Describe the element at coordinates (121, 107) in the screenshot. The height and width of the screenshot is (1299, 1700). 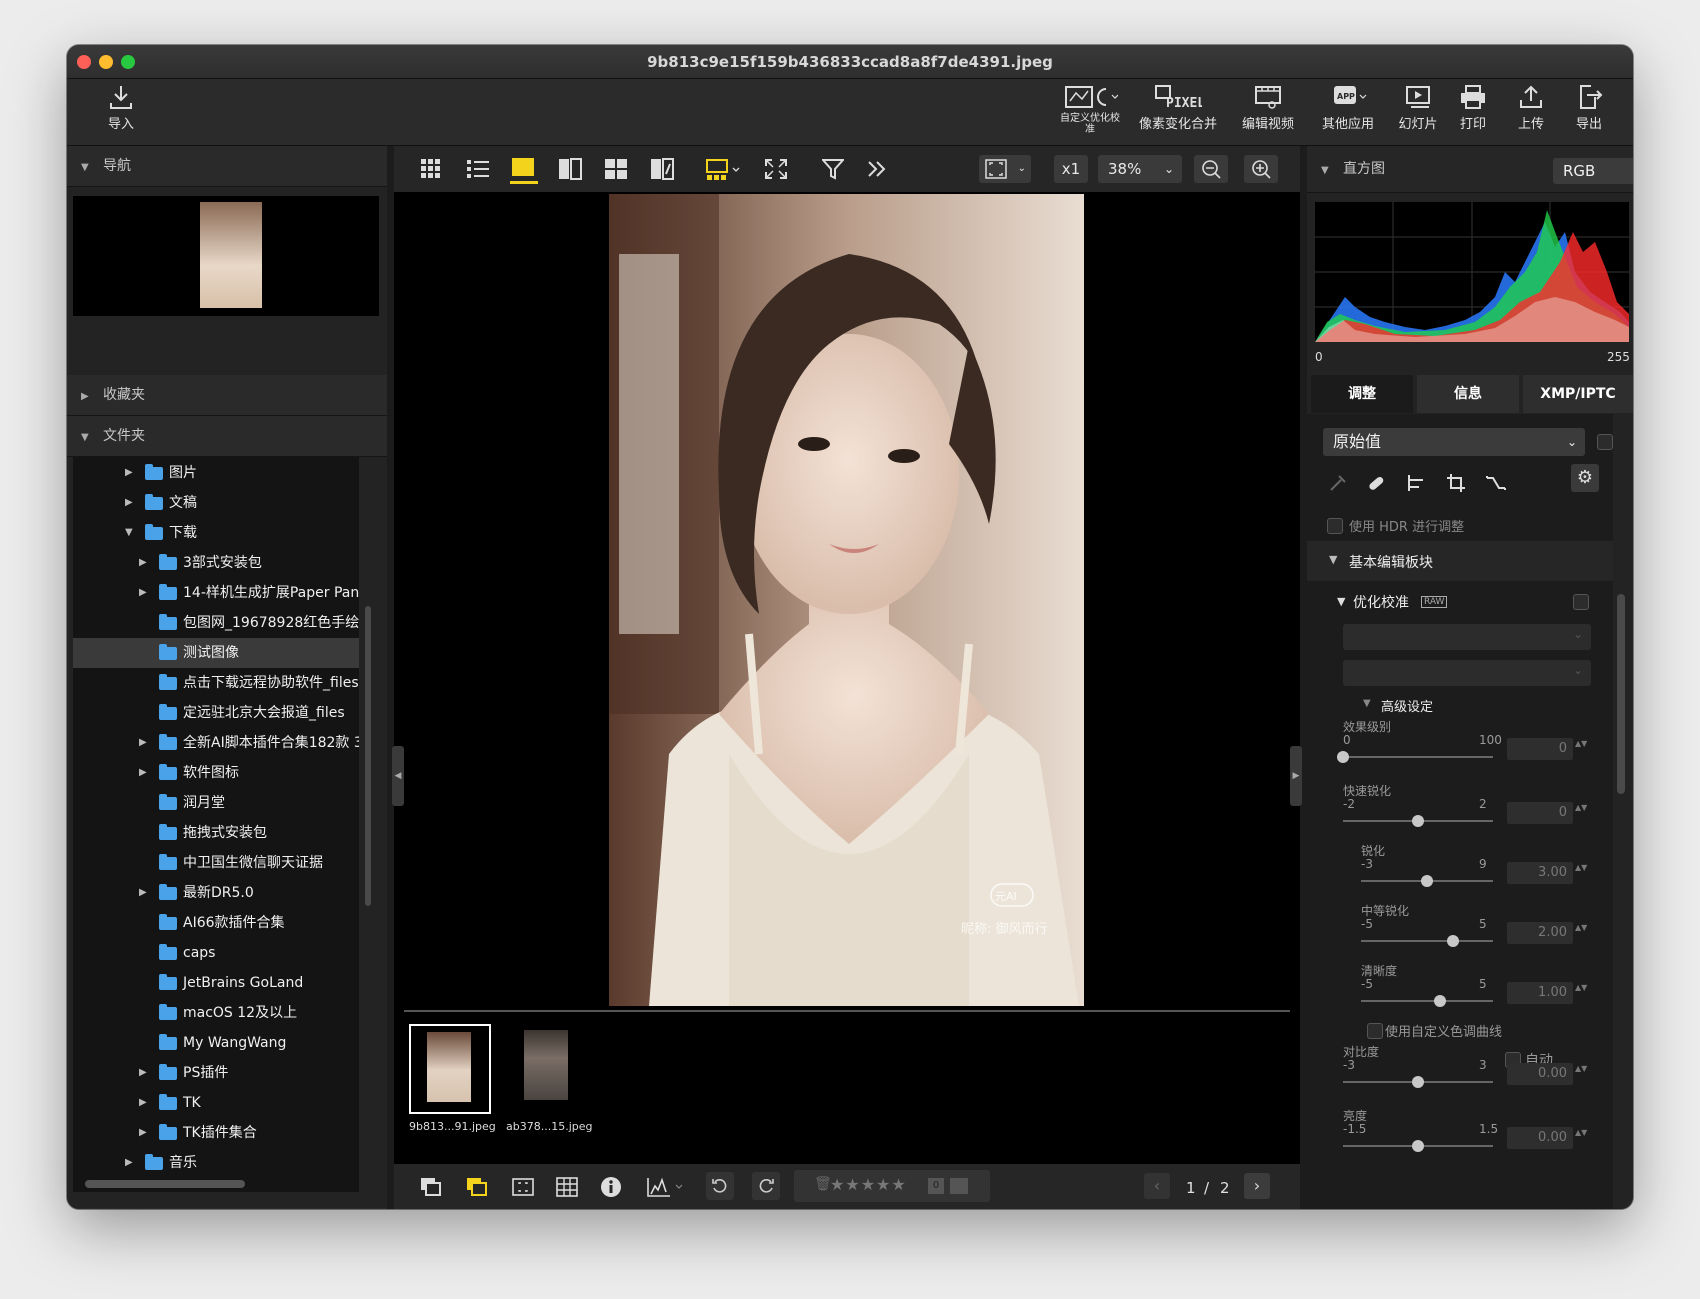
I see `import-button: 导入` at that location.